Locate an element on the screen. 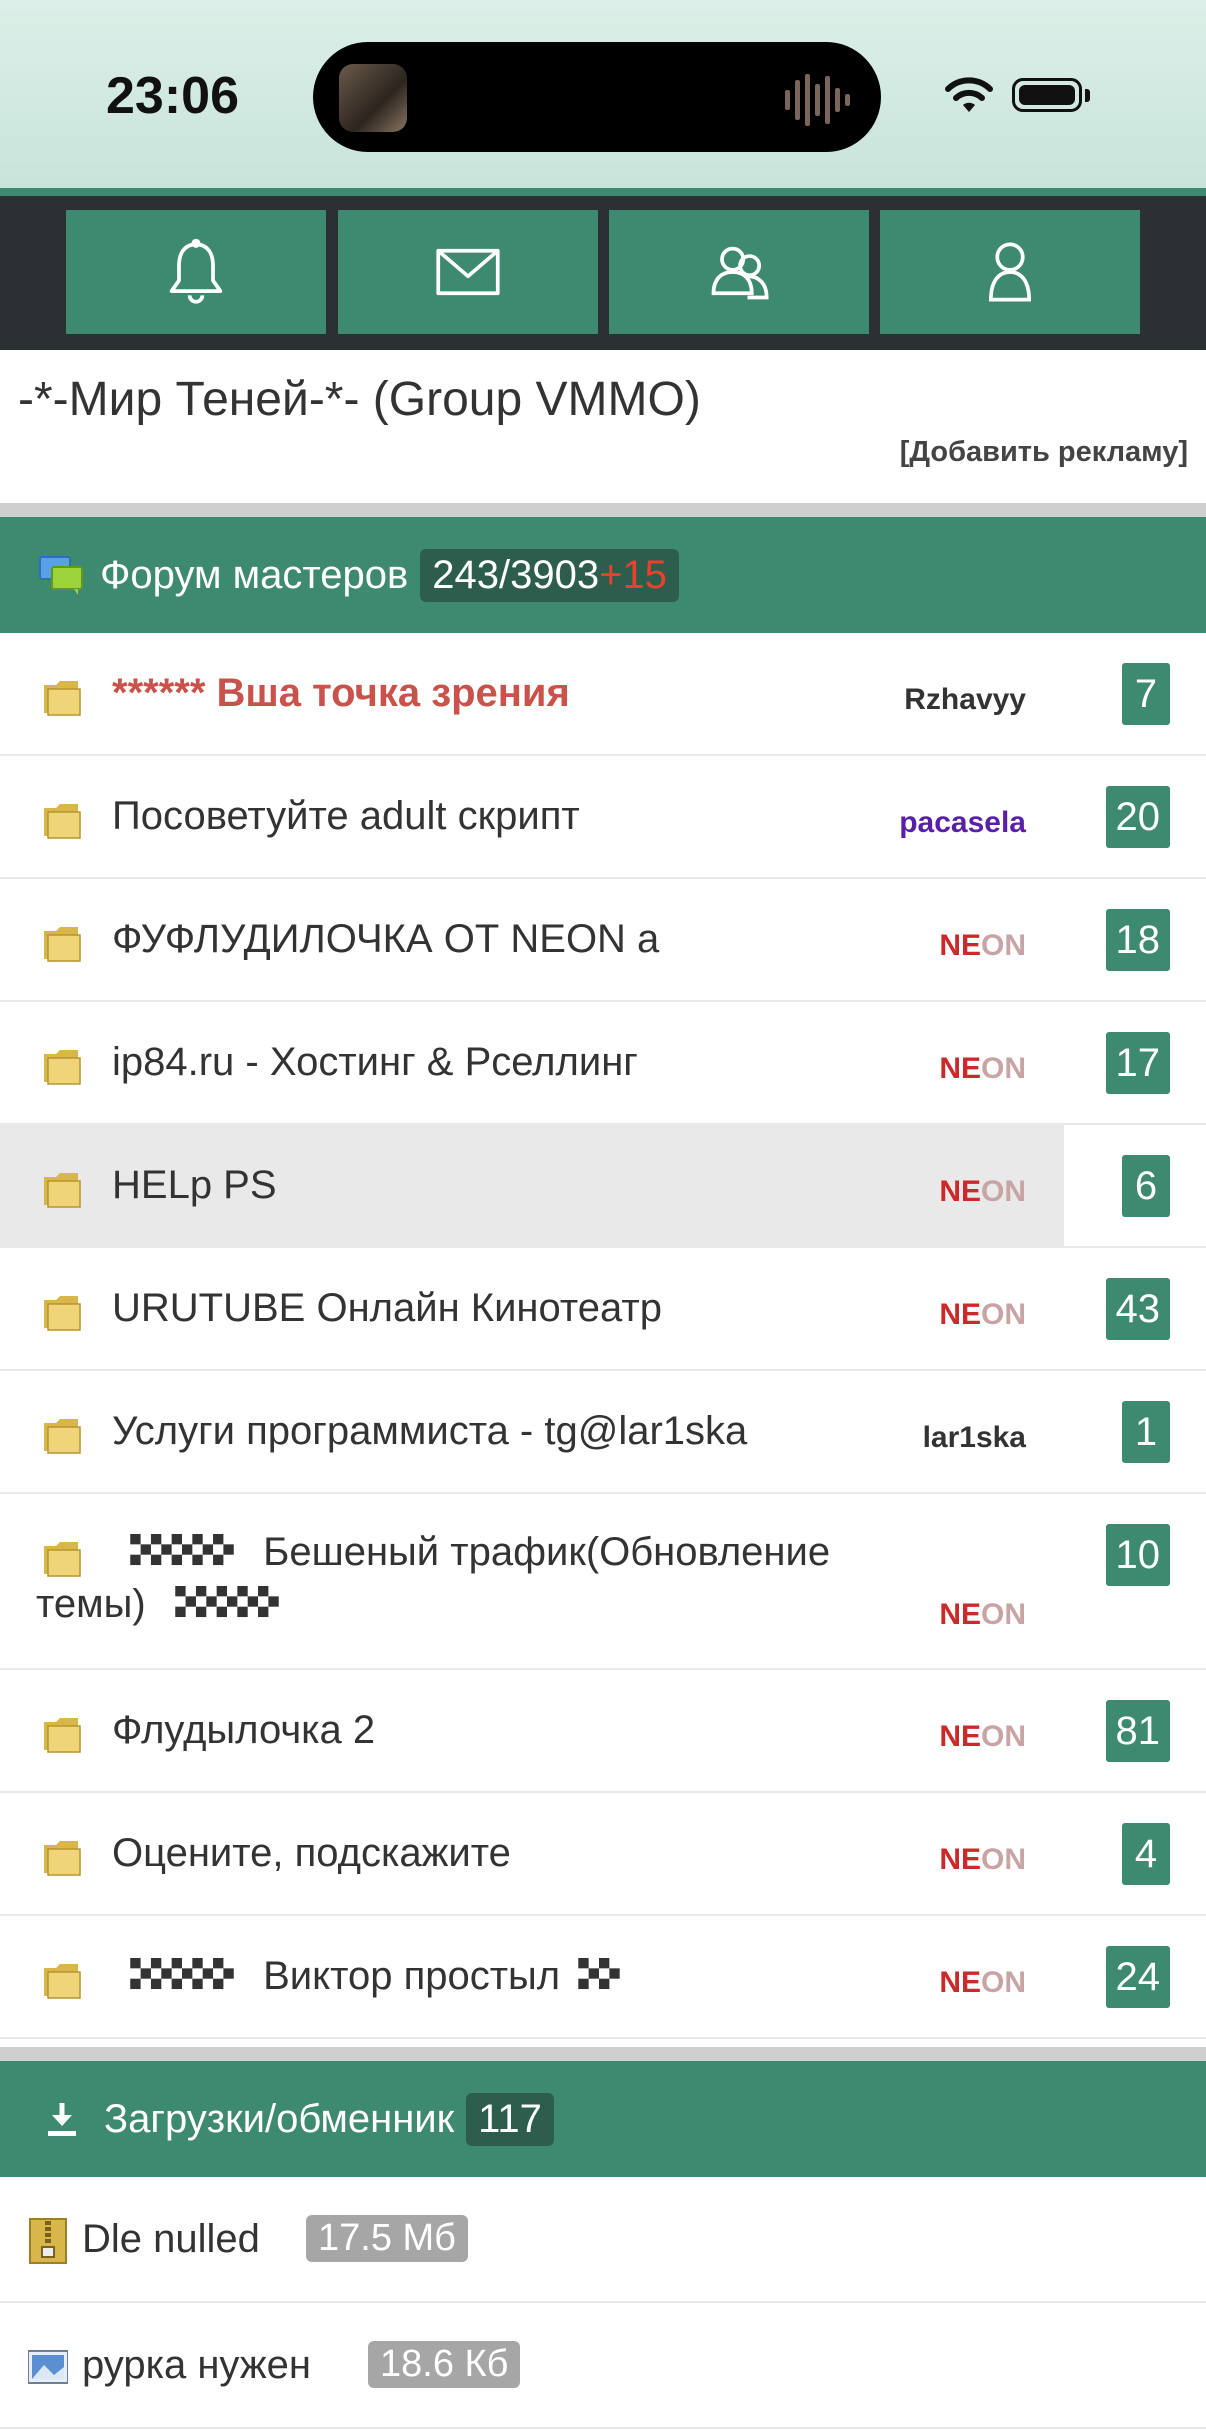 Image resolution: width=1206 pixels, height=2431 pixels. topic-row: Бешеный трафик(Обновление темы) NEON 10 is located at coordinates (603, 1582).